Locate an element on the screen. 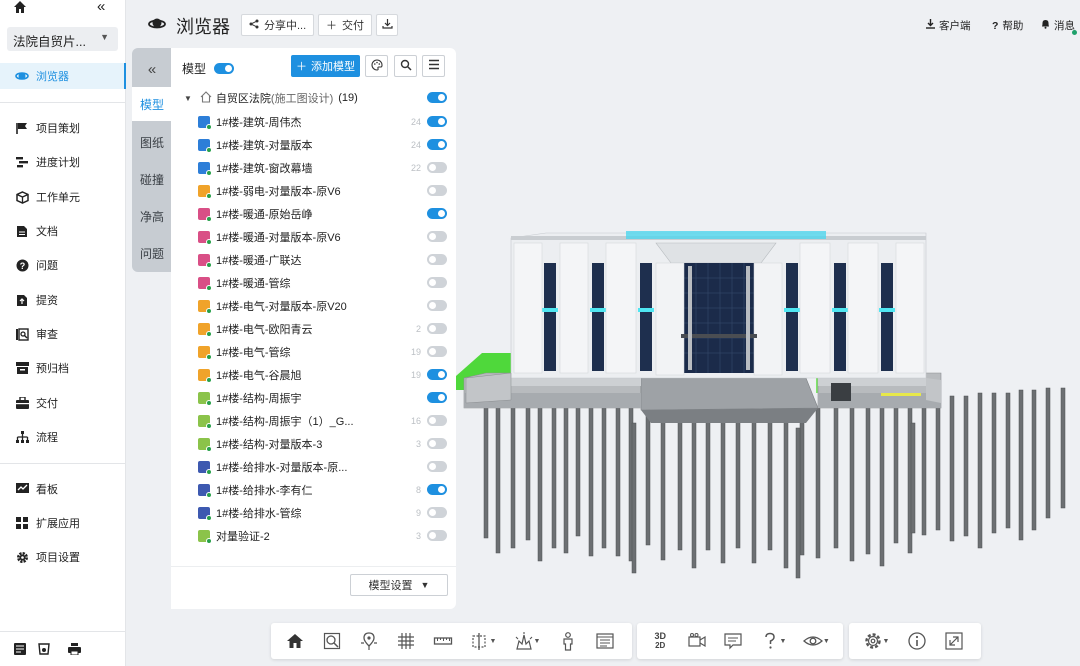 The height and width of the screenshot is (666, 1080). model-row: 1#楼-结构-对量版本-3 3 is located at coordinates (322, 444).